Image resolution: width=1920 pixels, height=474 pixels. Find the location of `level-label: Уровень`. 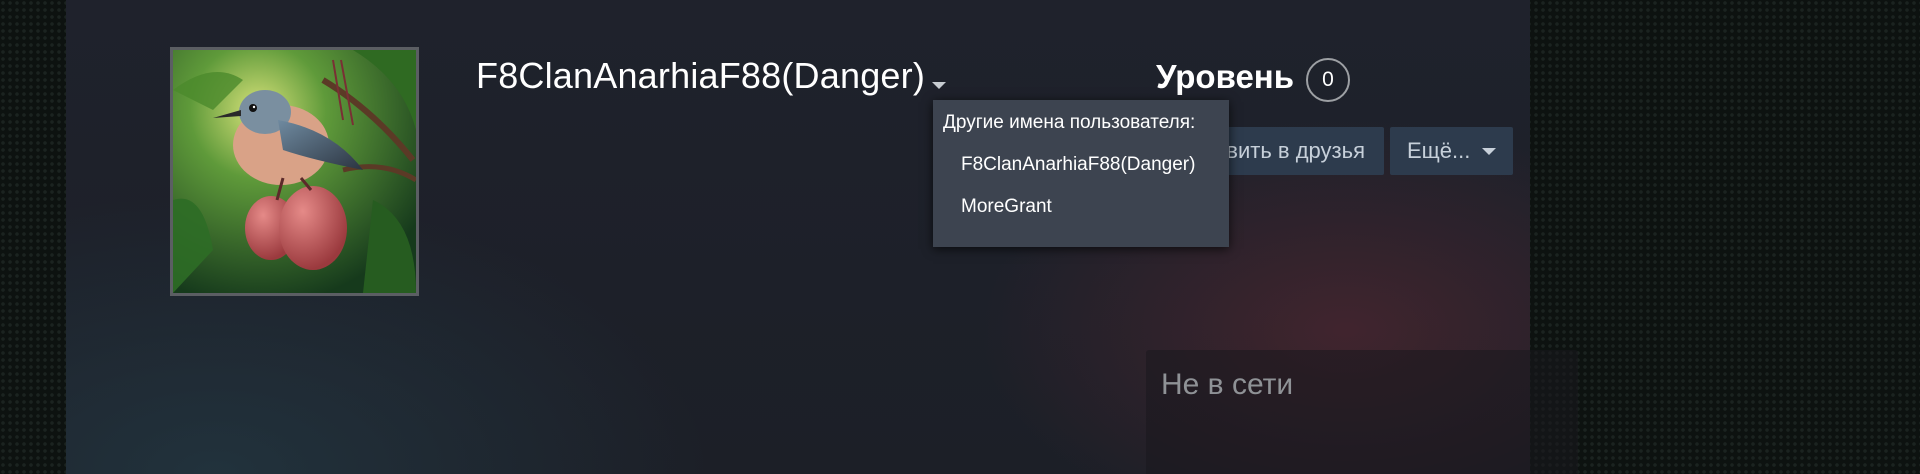

level-label: Уровень is located at coordinates (1225, 76).